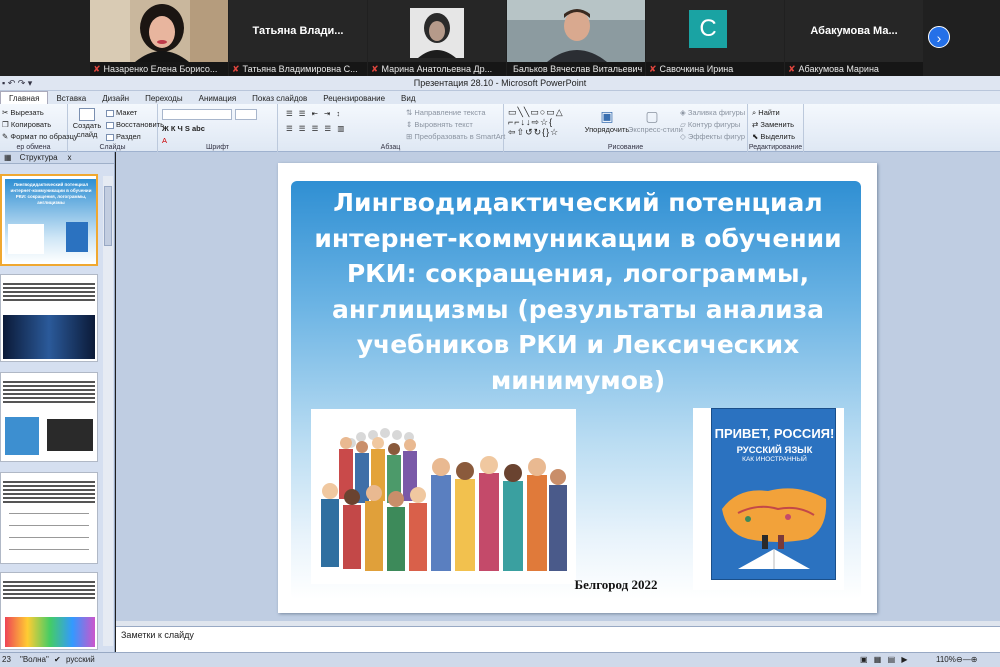 Image resolution: width=1000 pixels, height=667 pixels. What do you see at coordinates (576, 38) in the screenshot?
I see `participant-tile-active: Бальков Вячеслав Витальевич` at bounding box center [576, 38].